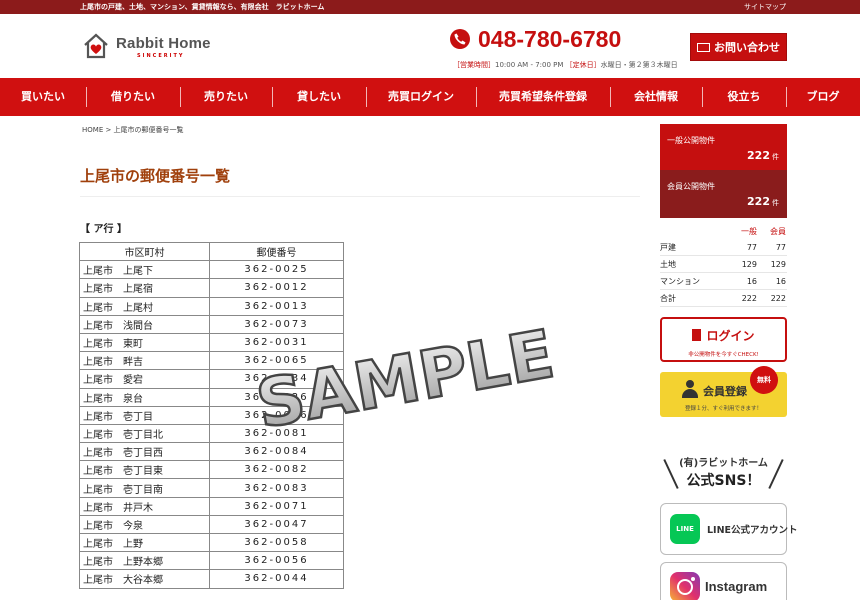 The image size is (860, 600). I want to click on holiday-label: ［定休日］, so click(583, 65).